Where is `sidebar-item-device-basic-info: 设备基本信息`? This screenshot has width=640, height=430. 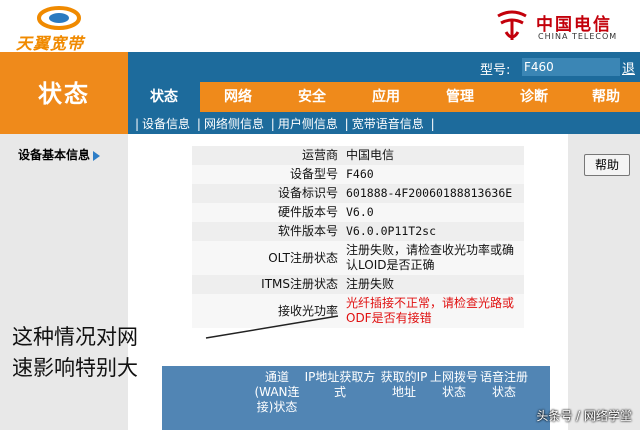
sidebar-item-device-basic-info: 设备基本信息 is located at coordinates (59, 154).